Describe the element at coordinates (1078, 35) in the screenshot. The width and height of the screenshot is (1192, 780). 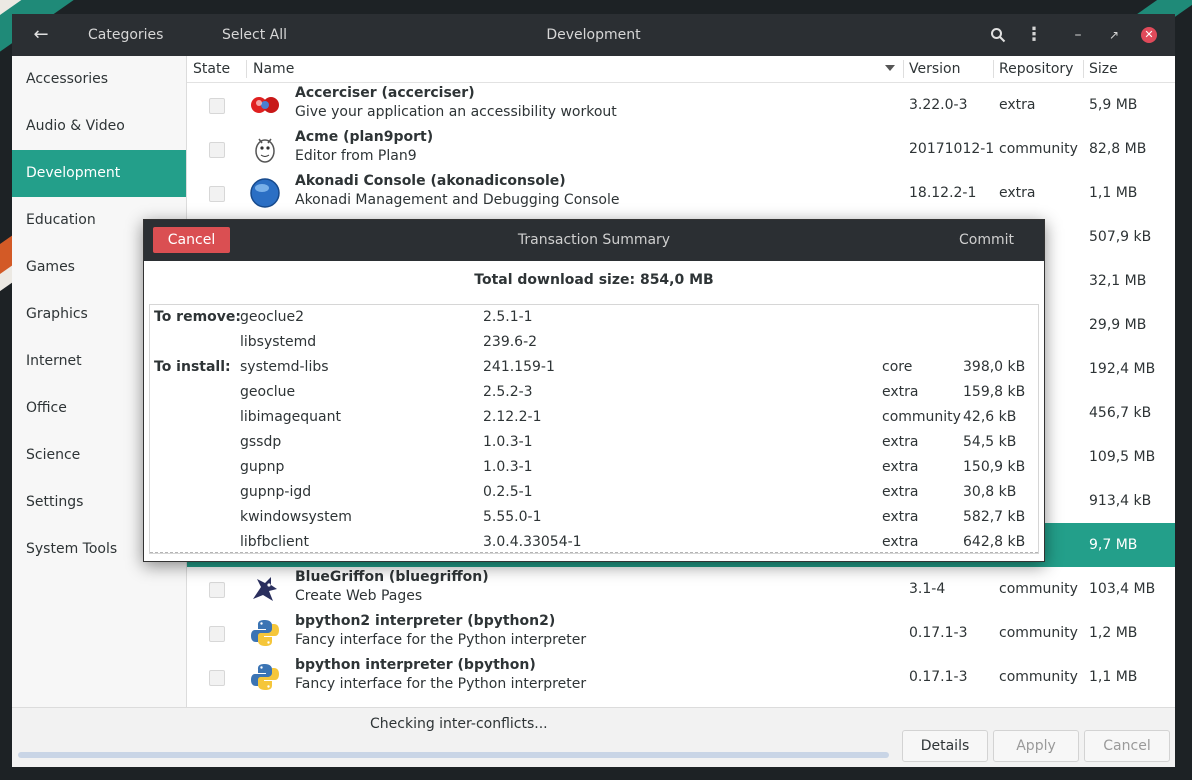
I see `minimize-button: –` at that location.